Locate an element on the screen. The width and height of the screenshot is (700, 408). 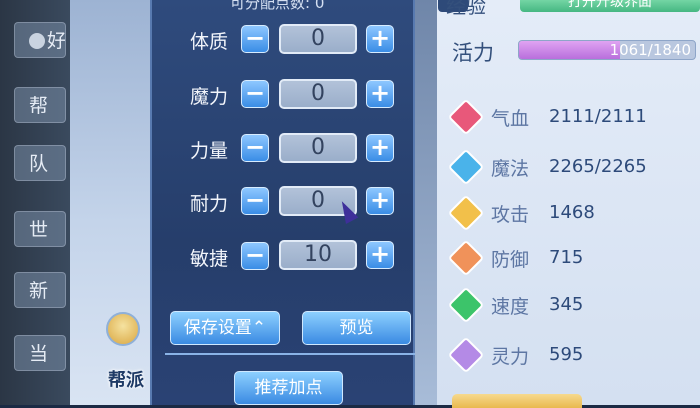
experience-label: 经验 is located at coordinates (466, 9).